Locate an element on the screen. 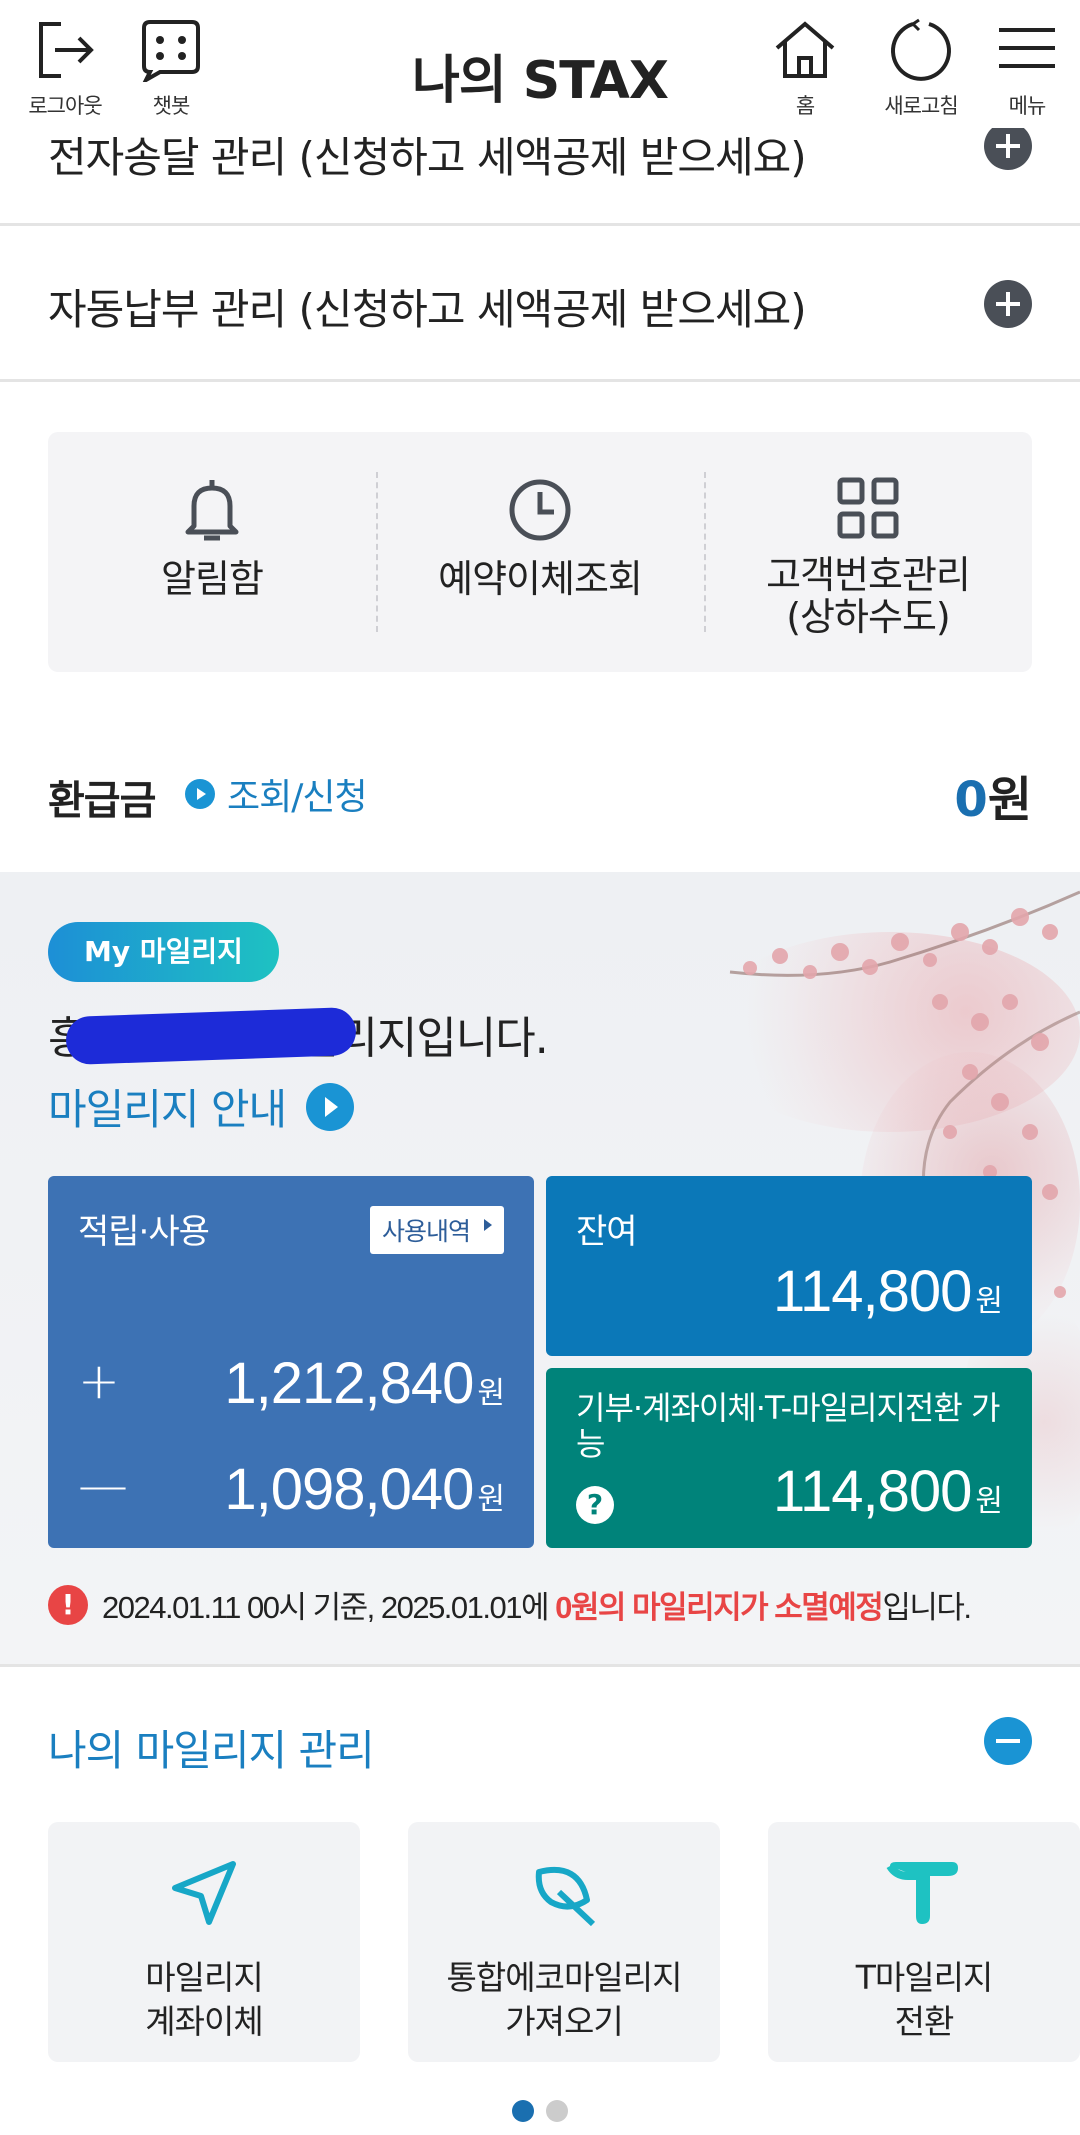  collapse-icon is located at coordinates (1008, 1741).